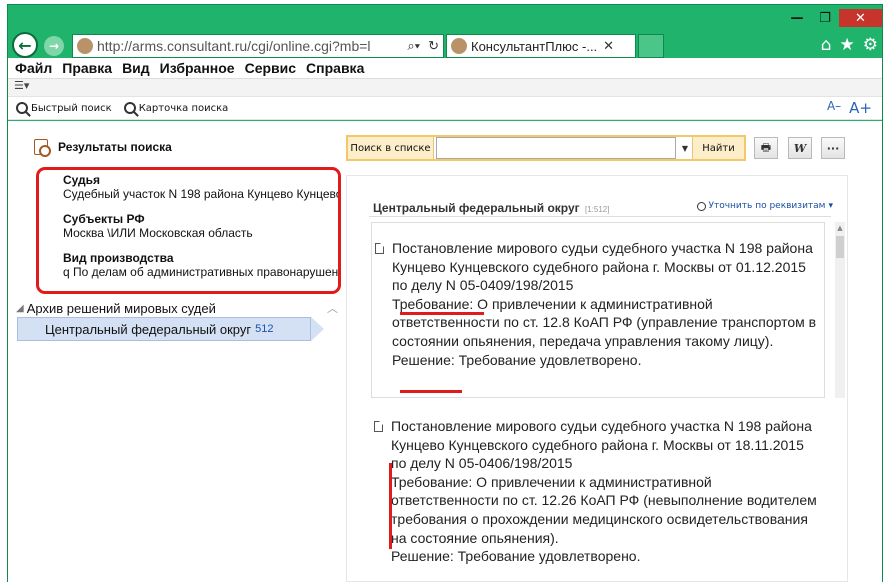  What do you see at coordinates (556, 148) in the screenshot?
I see `search-input` at bounding box center [556, 148].